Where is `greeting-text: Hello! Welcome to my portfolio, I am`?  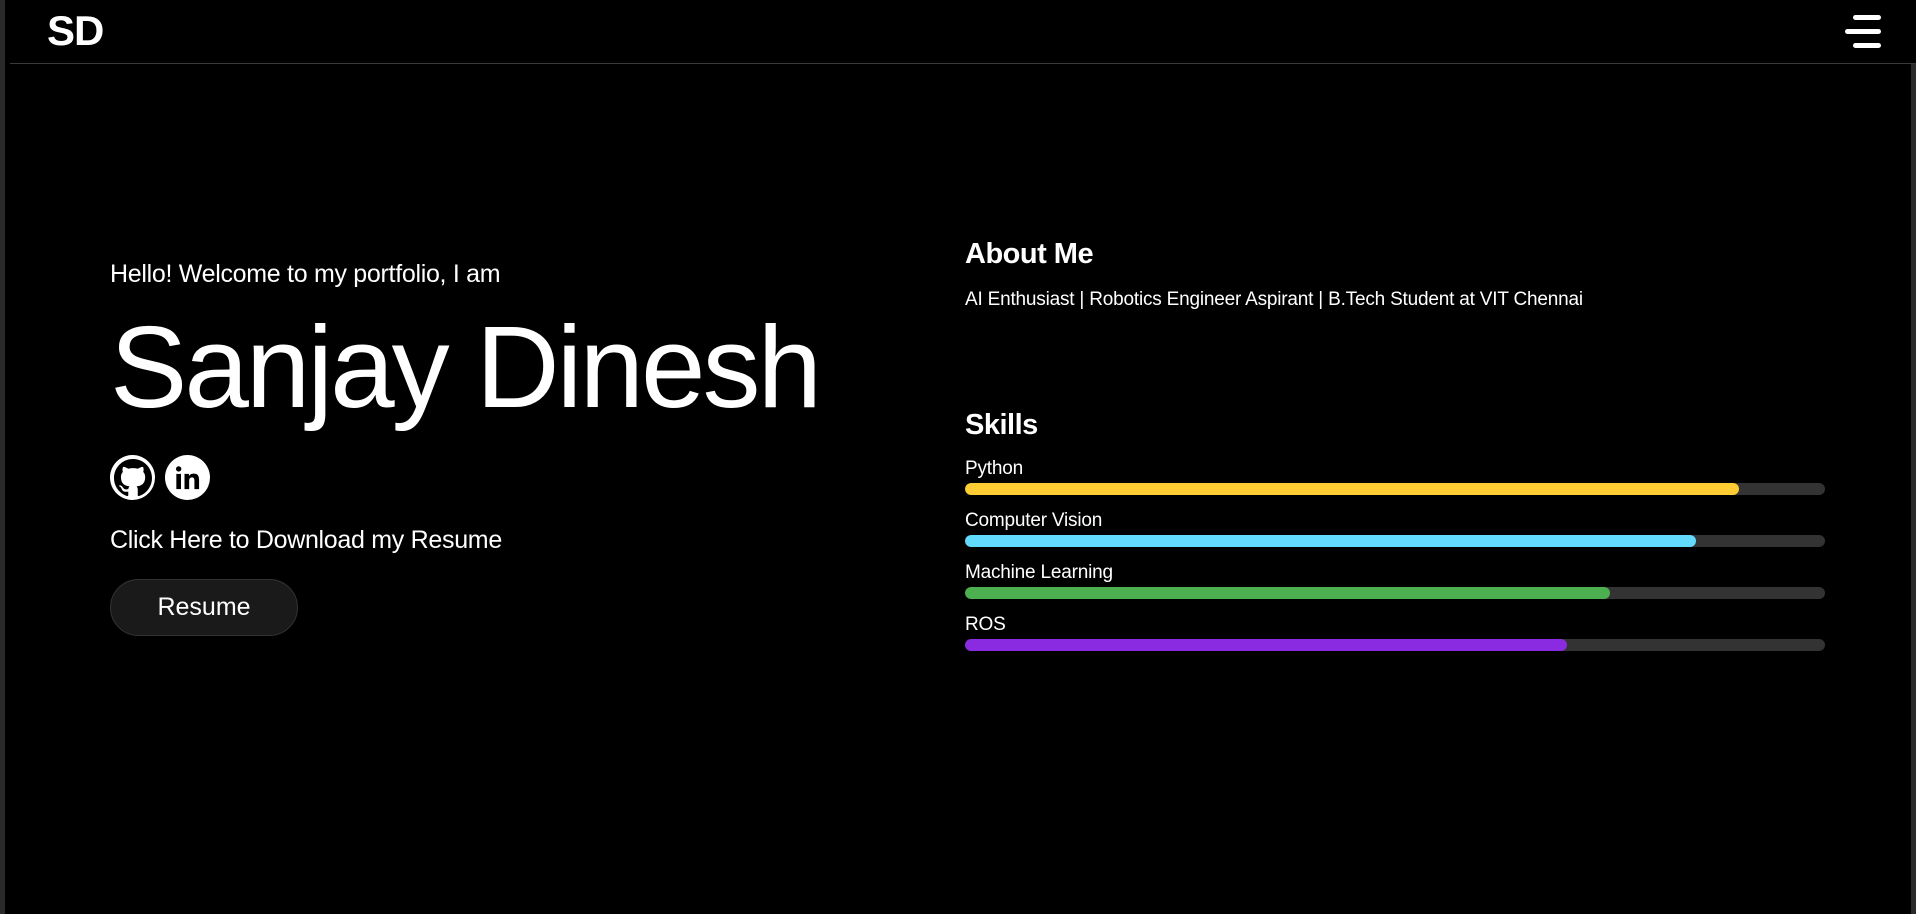 greeting-text: Hello! Welcome to my portfolio, I am is located at coordinates (305, 274).